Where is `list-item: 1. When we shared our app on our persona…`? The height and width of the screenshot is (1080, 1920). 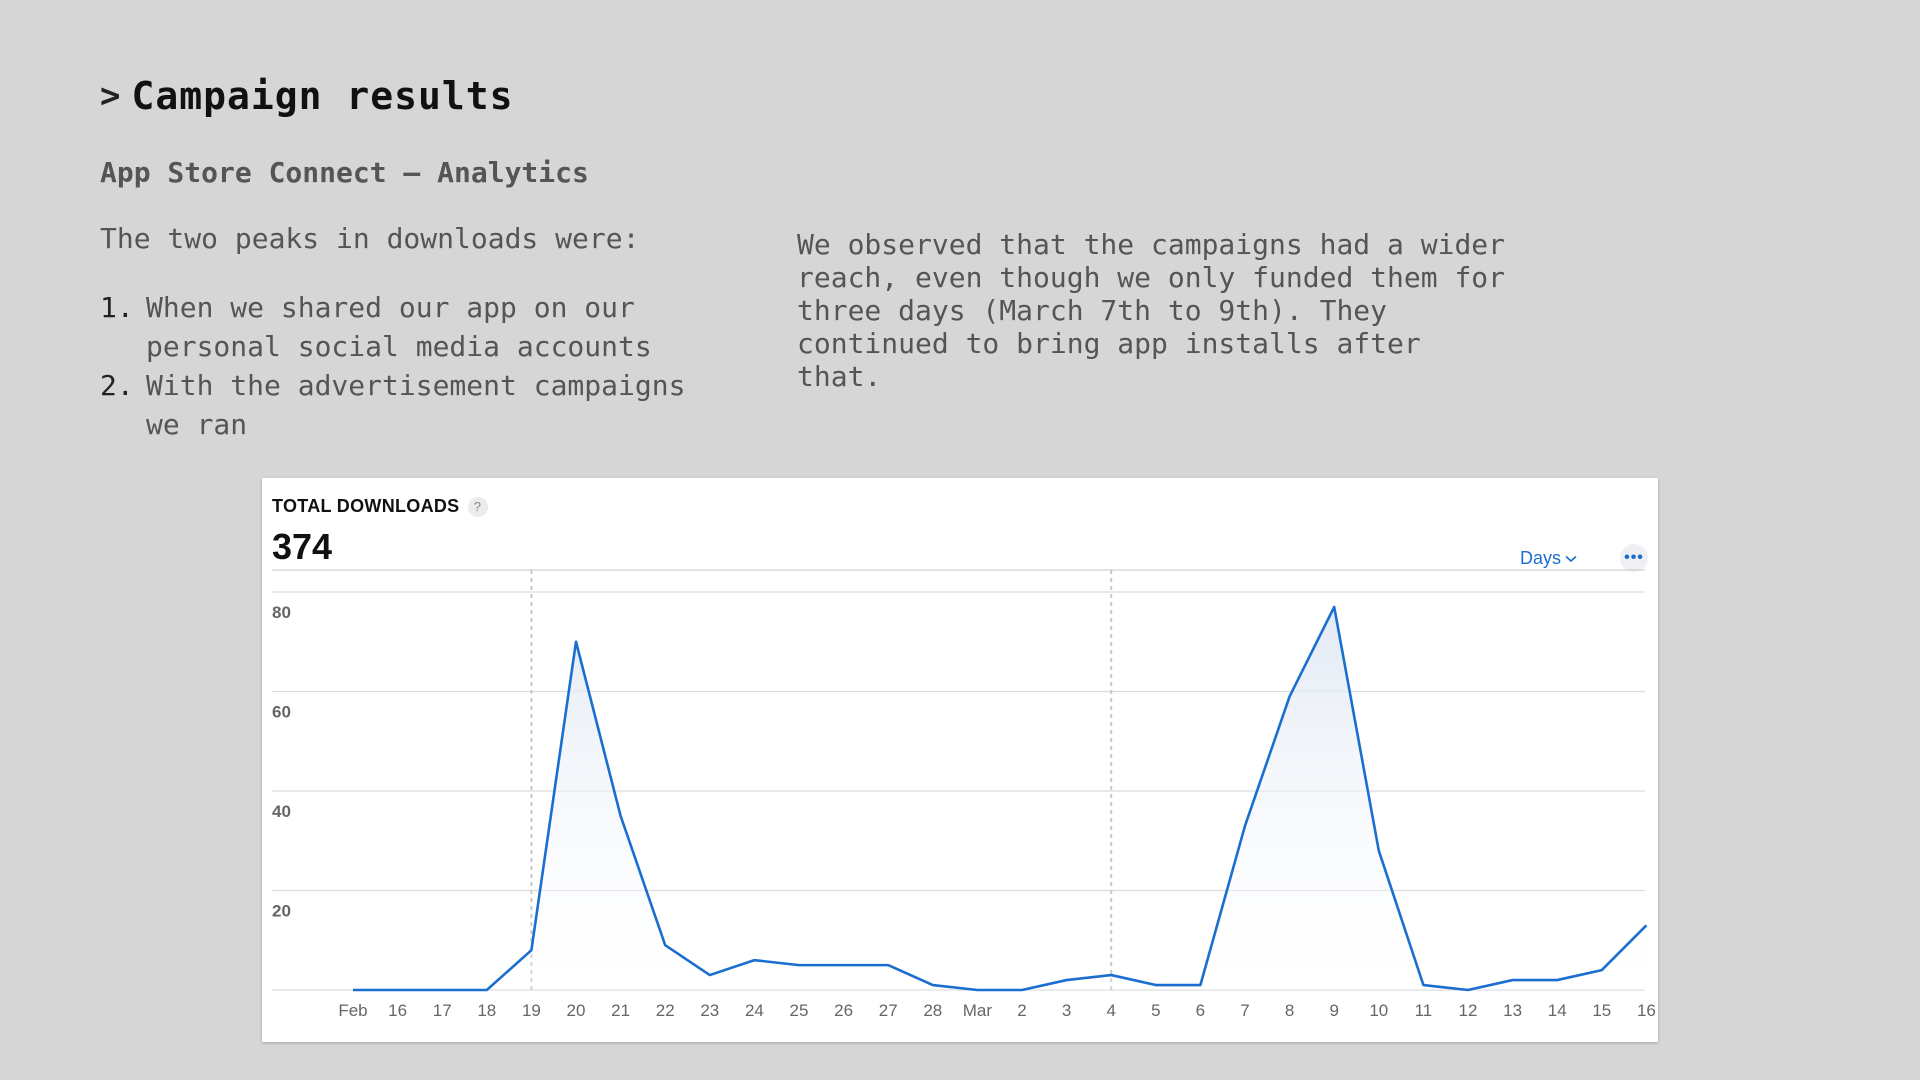 list-item: 1. When we shared our app on our persona… is located at coordinates (403, 327).